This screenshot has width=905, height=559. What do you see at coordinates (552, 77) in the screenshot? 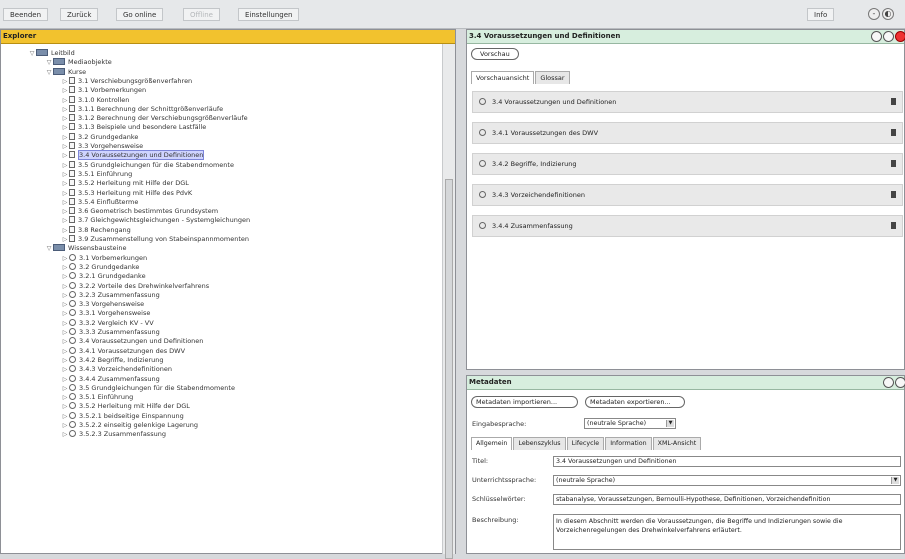
I see `tab-glossary: Glossar` at bounding box center [552, 77].